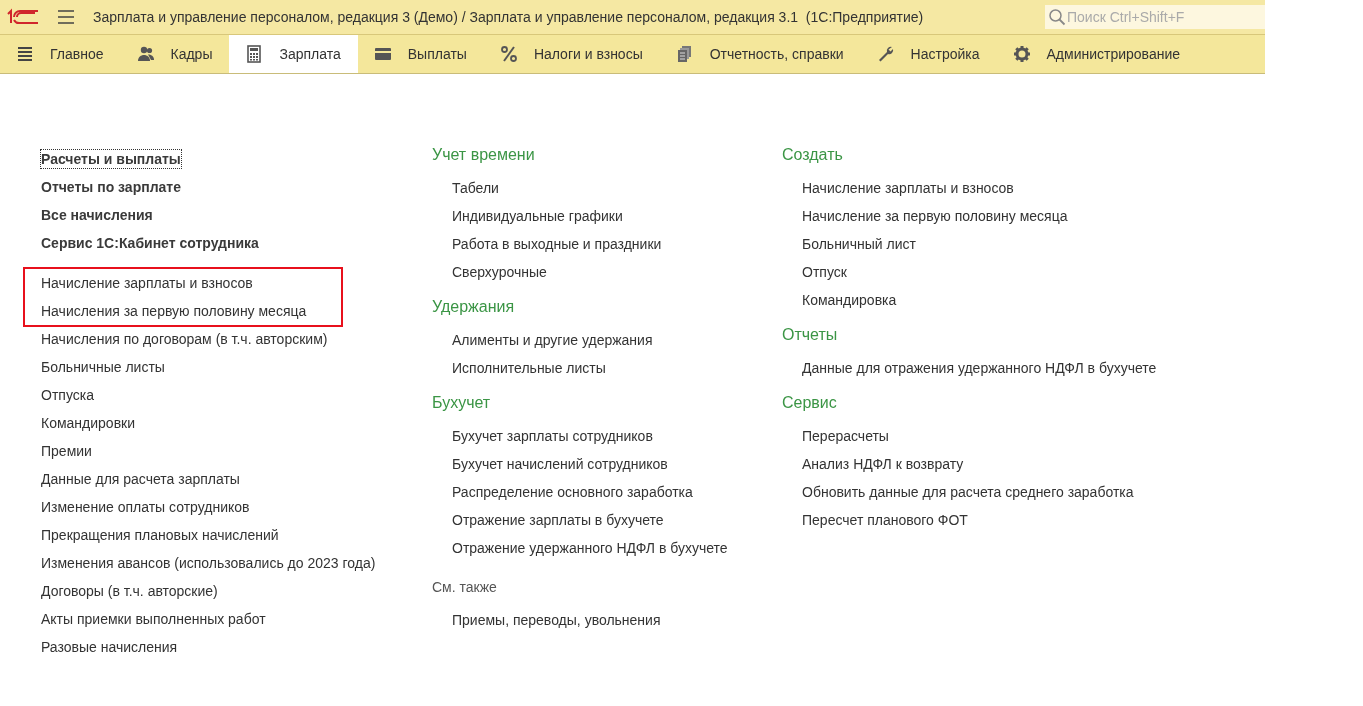  I want to click on section-tab: Настройка, so click(928, 54).